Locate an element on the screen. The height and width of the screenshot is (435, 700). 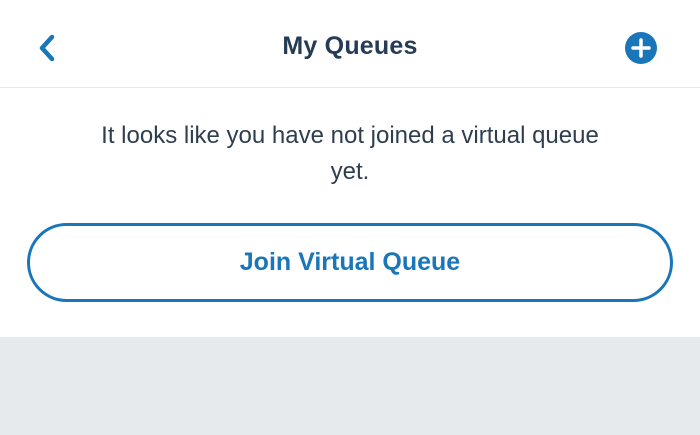
page-title: My Queues is located at coordinates (350, 46).